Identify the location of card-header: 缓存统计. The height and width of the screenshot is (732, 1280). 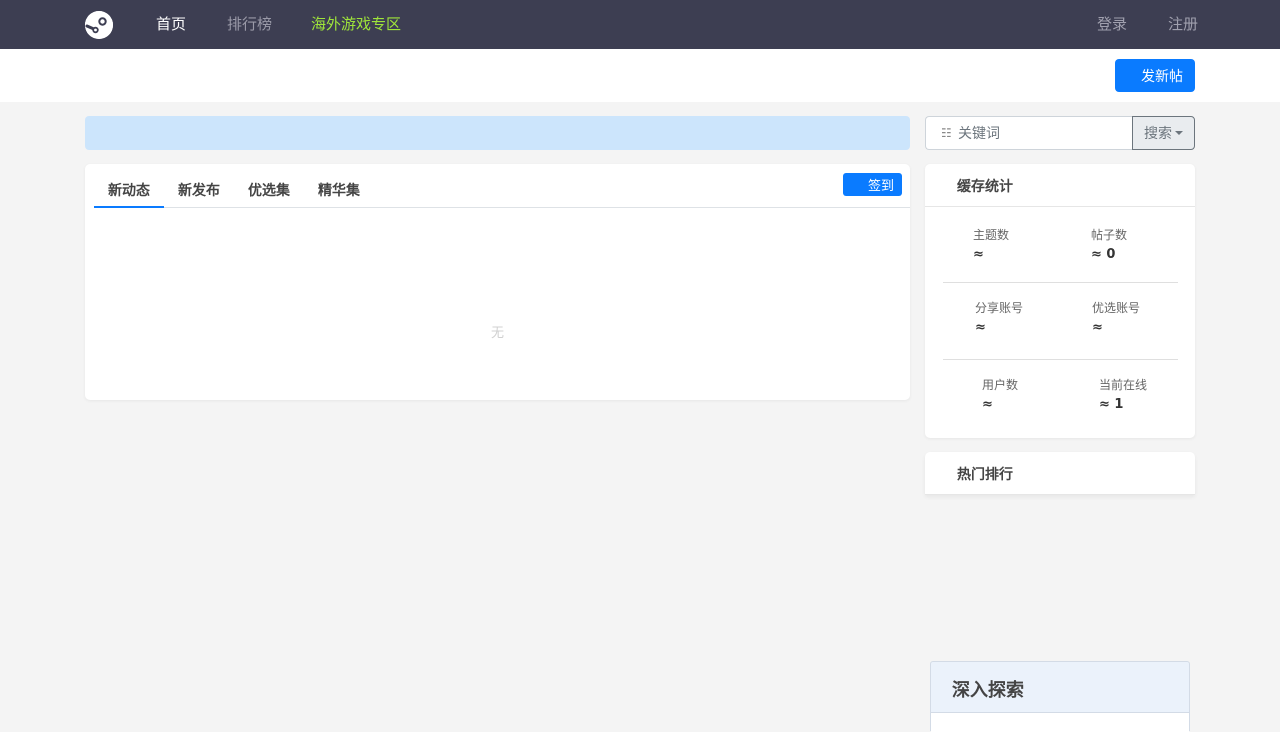
(1060, 185).